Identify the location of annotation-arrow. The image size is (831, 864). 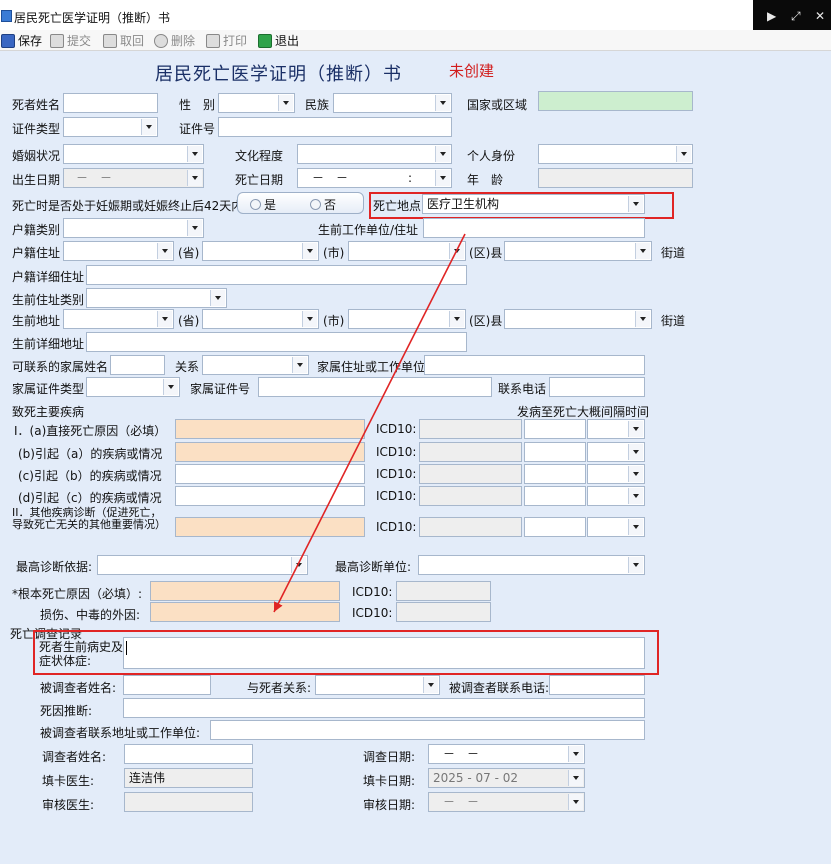
(369, 423).